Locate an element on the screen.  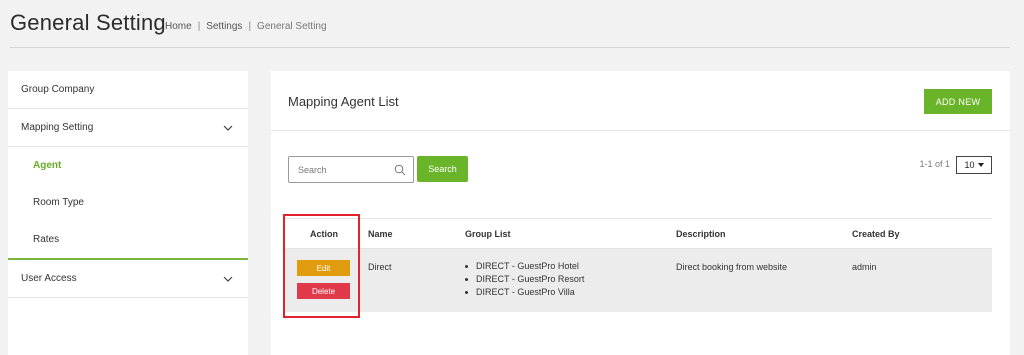
search-field is located at coordinates (351, 169).